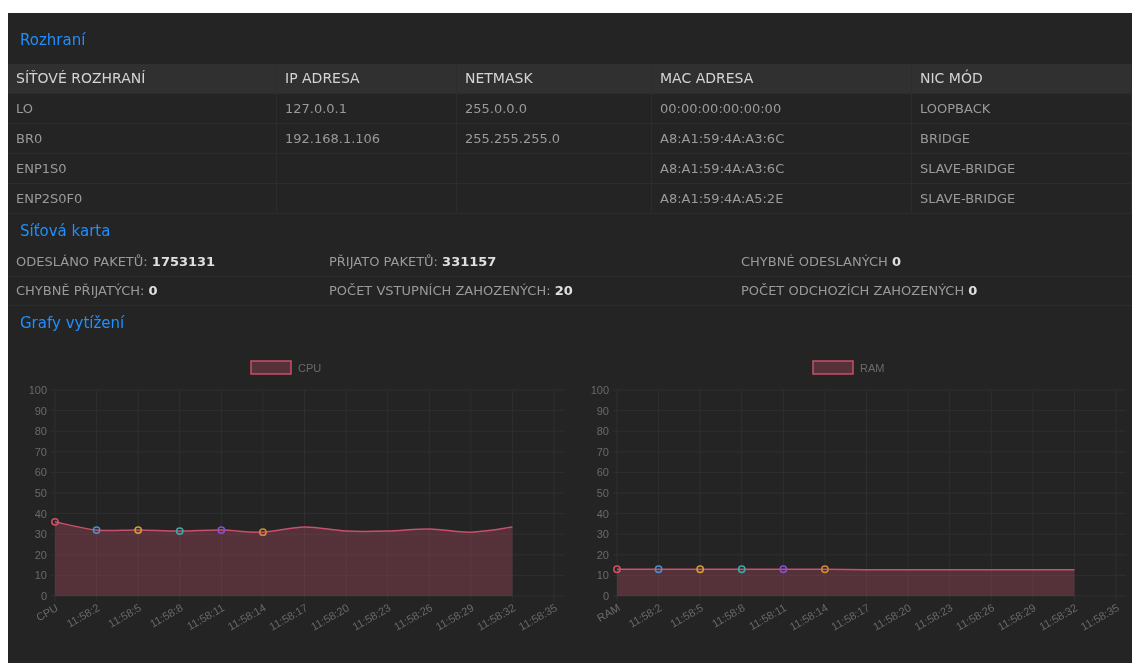 Image resolution: width=1132 pixels, height=663 pixels. Describe the element at coordinates (65, 231) in the screenshot. I see `section-heading: Síťová karta` at that location.